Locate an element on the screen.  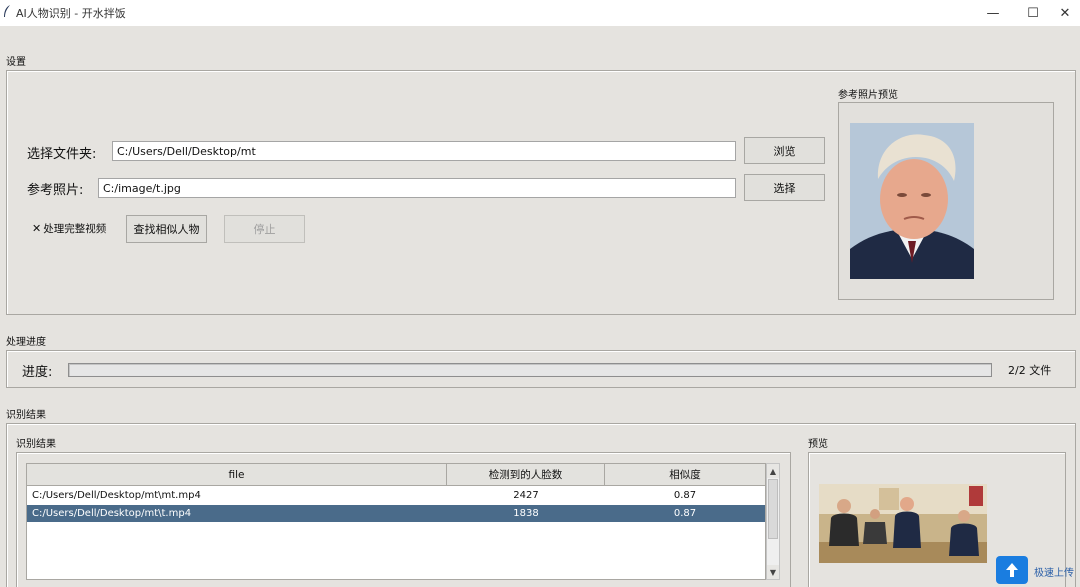
window-titlebar: AI人物识别 - 开水拌饭 — ☐ ✕ is located at coordinates (540, 13).